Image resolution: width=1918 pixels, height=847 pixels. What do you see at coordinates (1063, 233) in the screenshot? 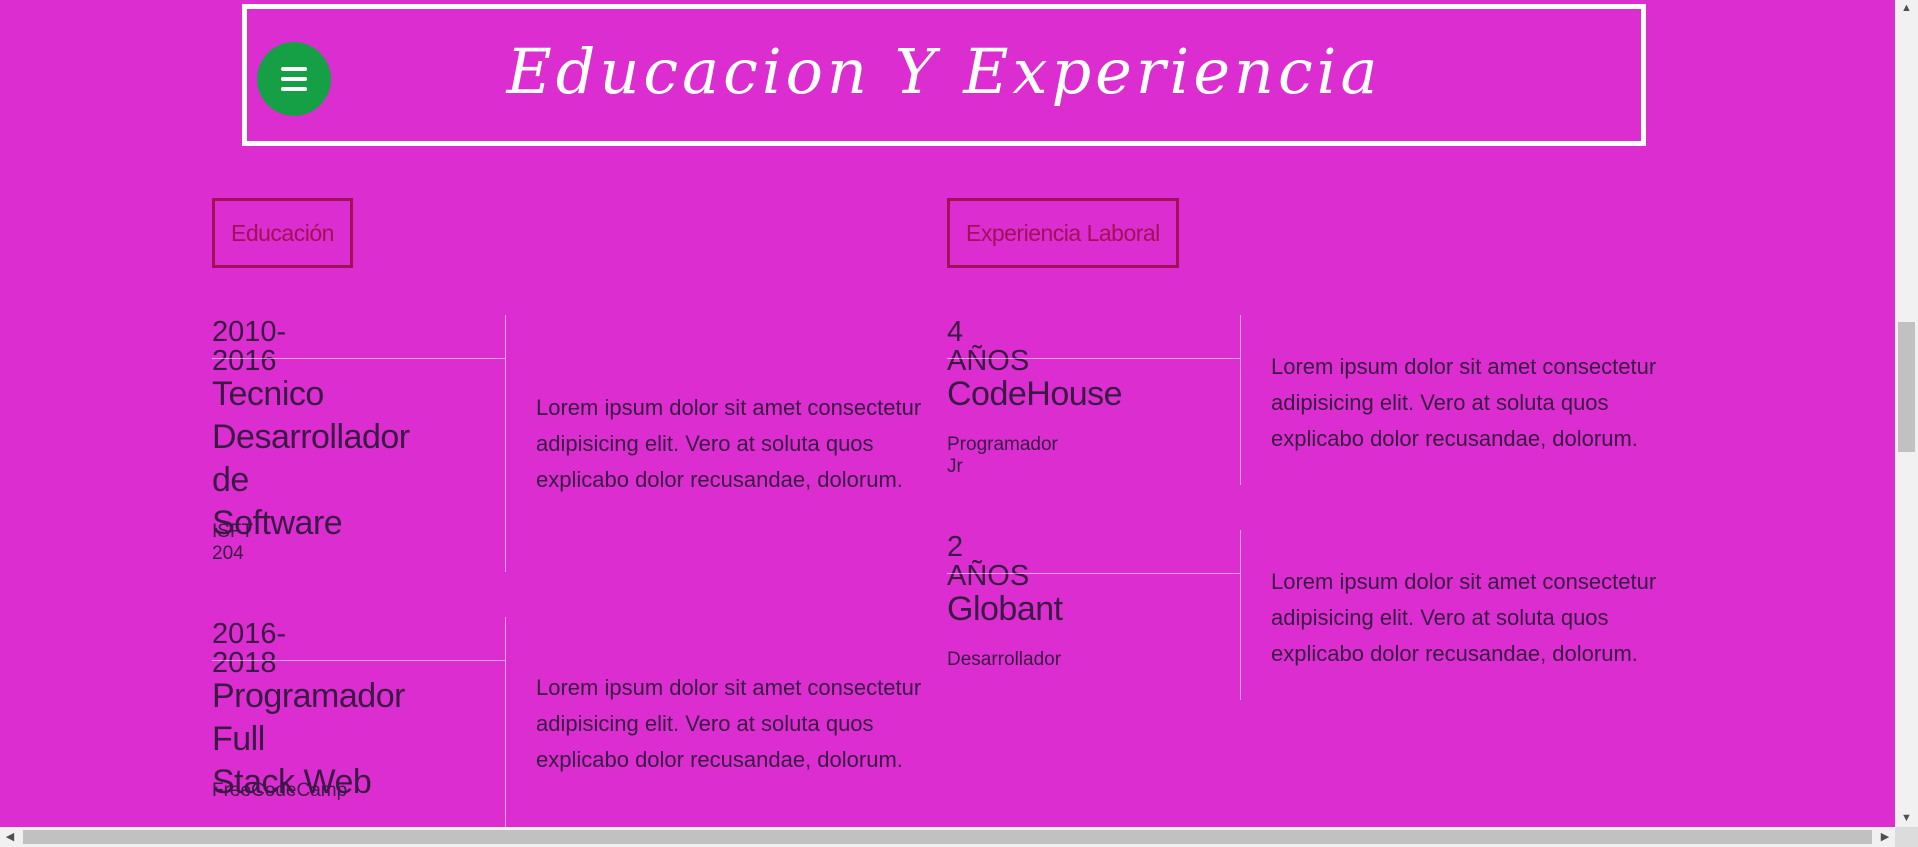
I see `experience-label: Experiencia Laboral` at bounding box center [1063, 233].